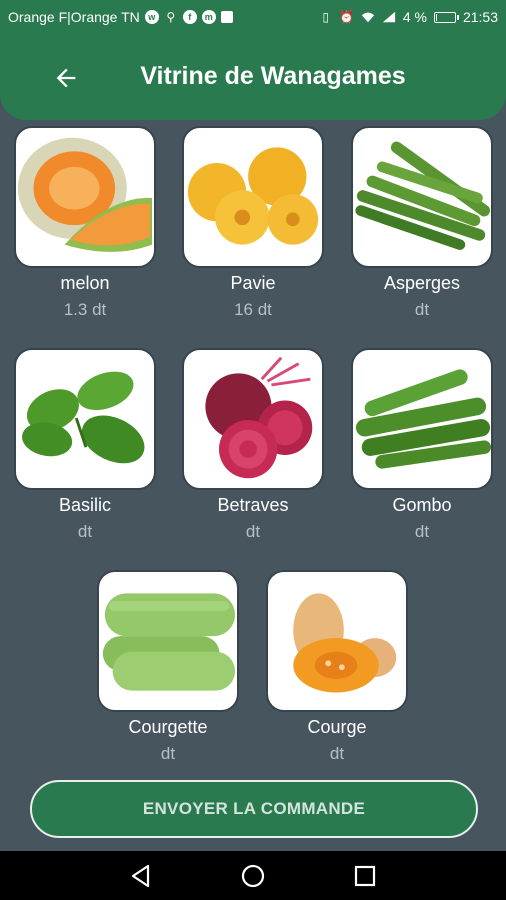 The height and width of the screenshot is (900, 506). What do you see at coordinates (446, 17) in the screenshot?
I see `battery-icon` at bounding box center [446, 17].